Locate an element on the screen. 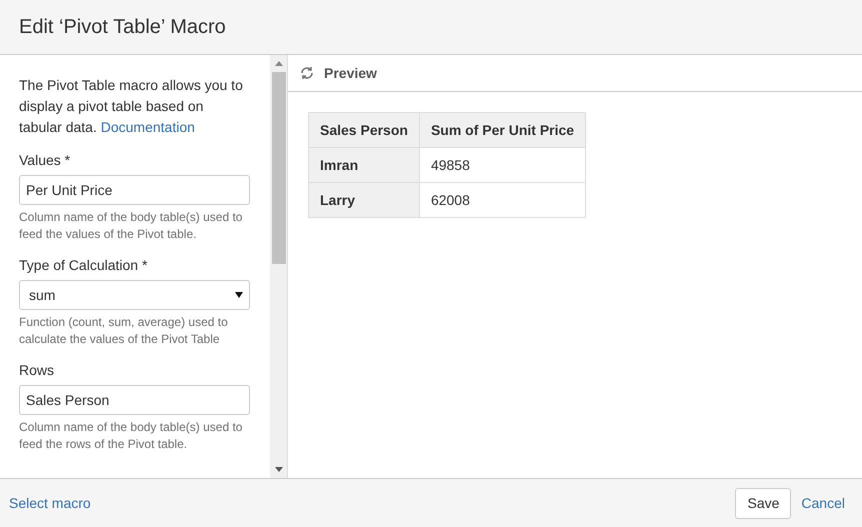 The height and width of the screenshot is (527, 862). description: The Pivot Table macro allows you to display a pivot table based on tabular data. Documentation is located at coordinates (131, 106).